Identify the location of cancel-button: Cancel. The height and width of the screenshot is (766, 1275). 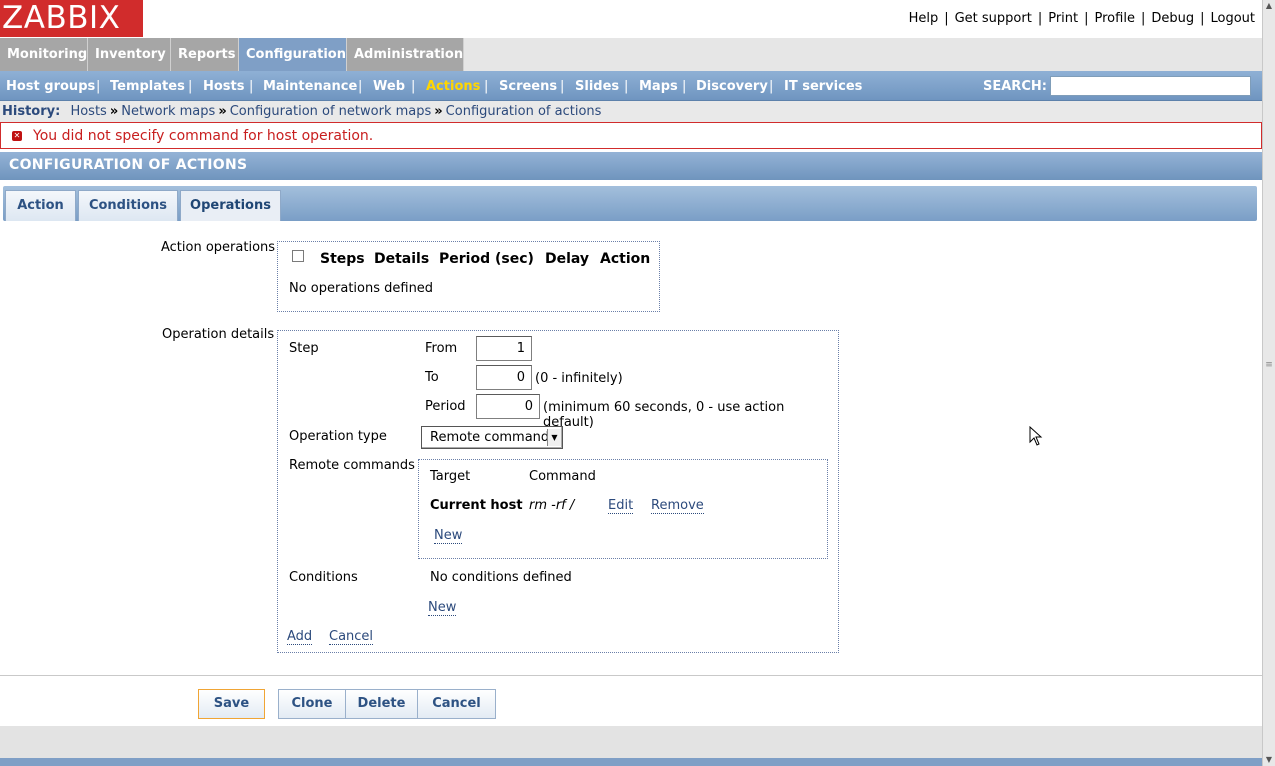
(456, 704).